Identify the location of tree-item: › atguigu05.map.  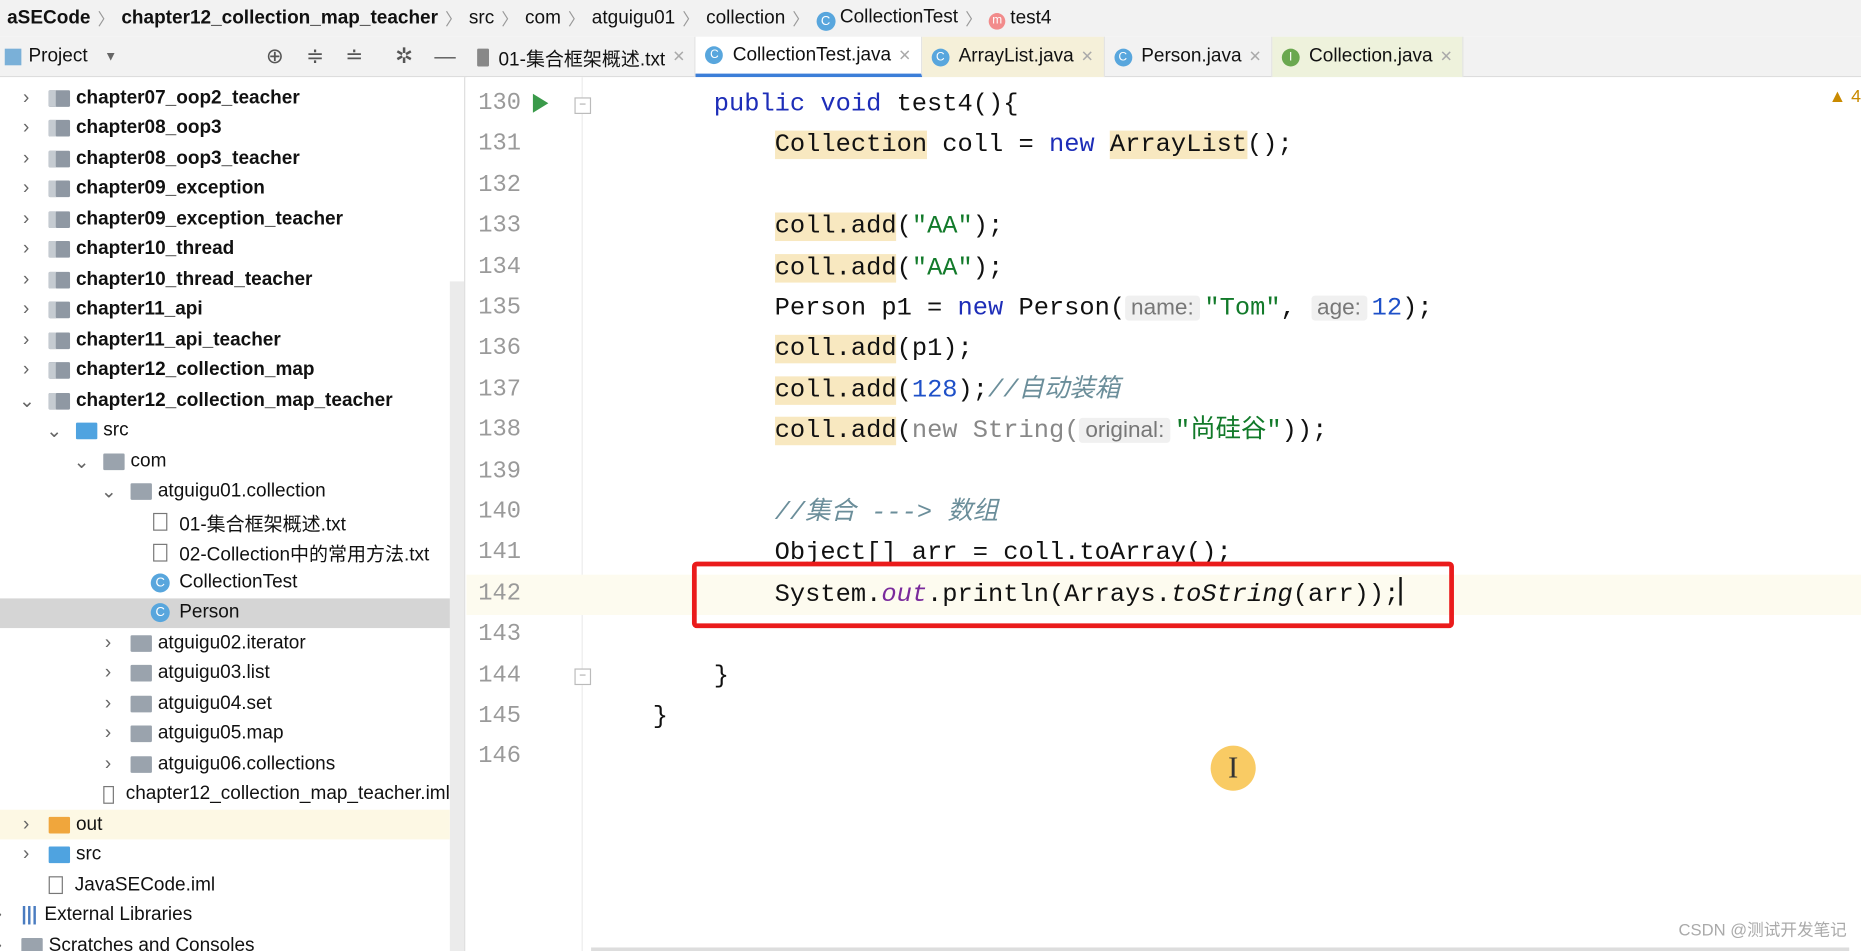
(225, 734).